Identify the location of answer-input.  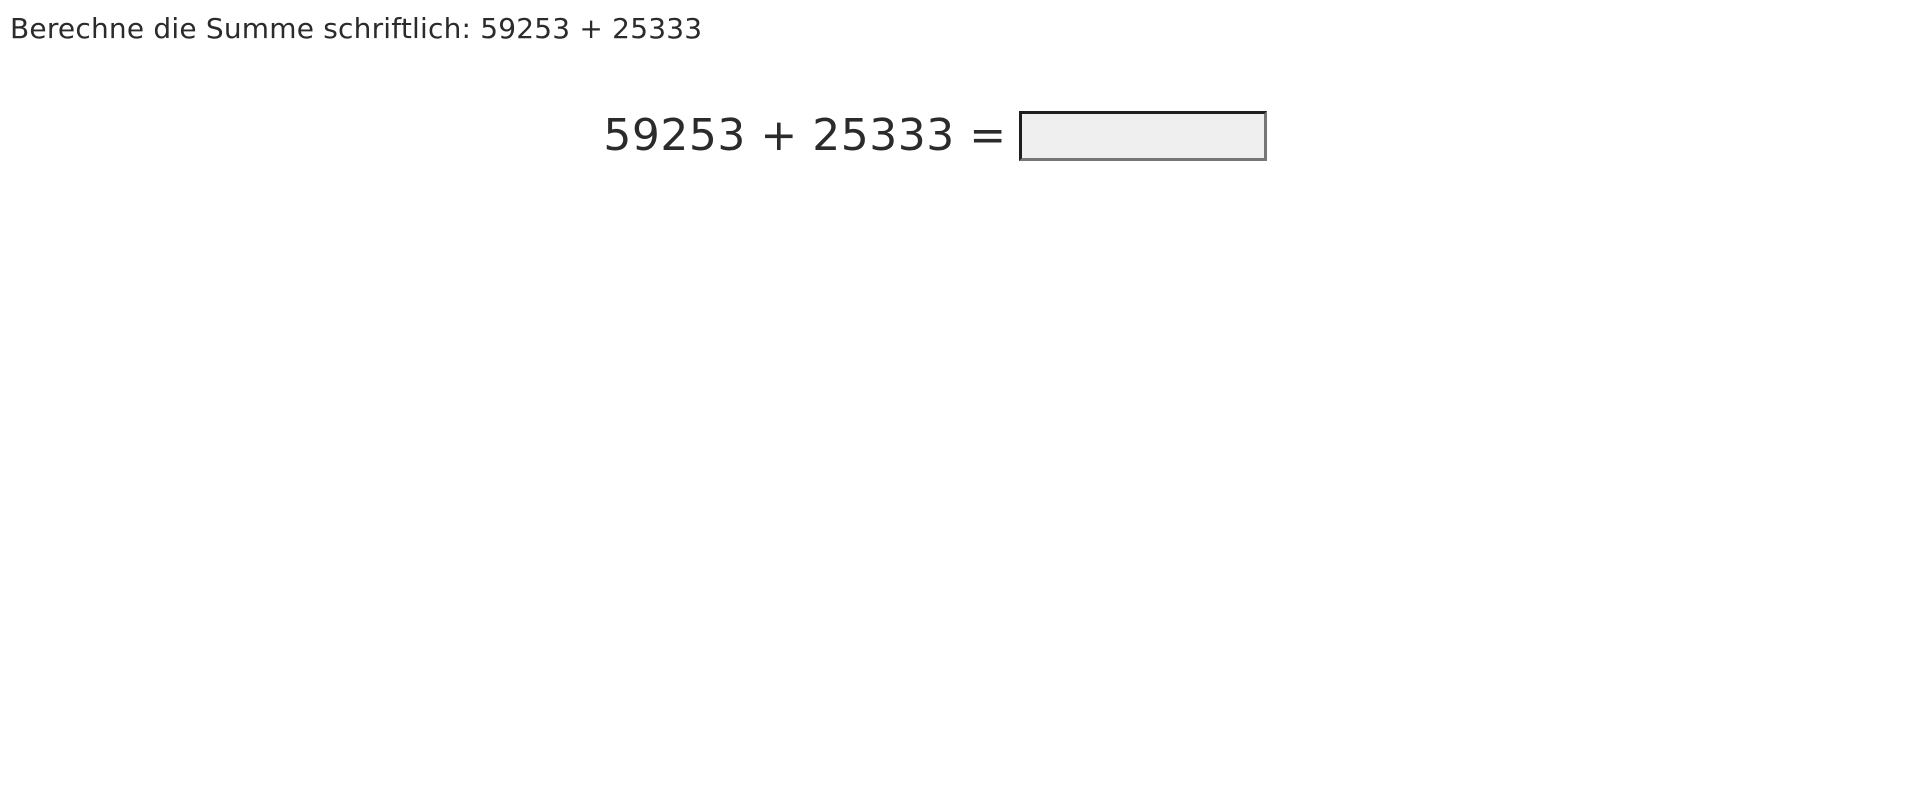
(1142, 136).